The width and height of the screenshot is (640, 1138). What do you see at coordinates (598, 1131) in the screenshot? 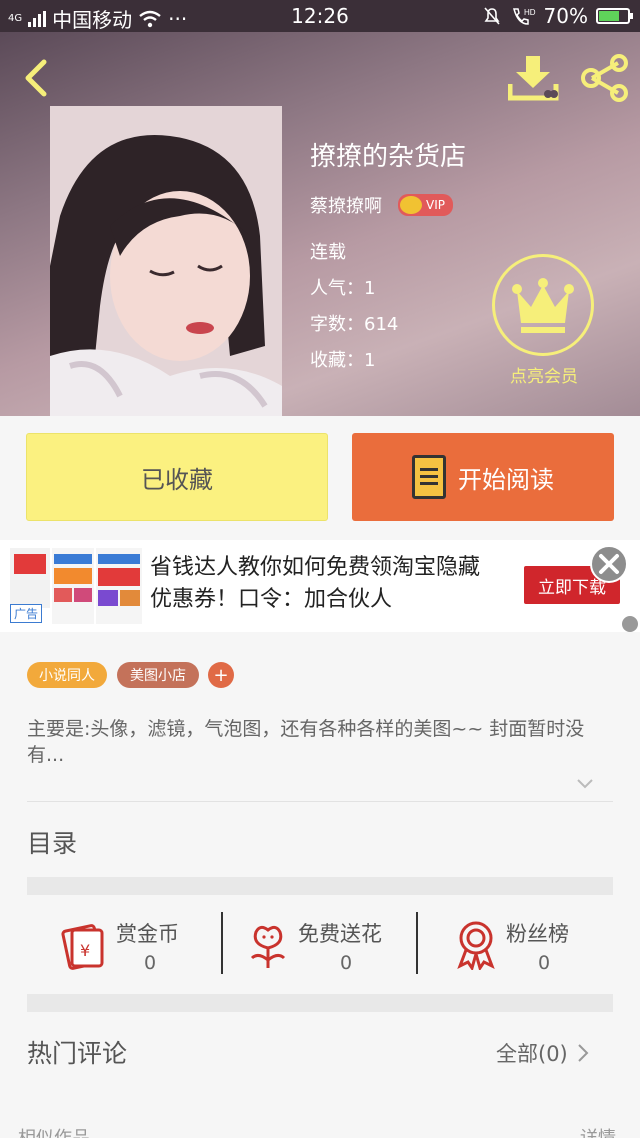
I see `similar-works-more: 详情` at bounding box center [598, 1131].